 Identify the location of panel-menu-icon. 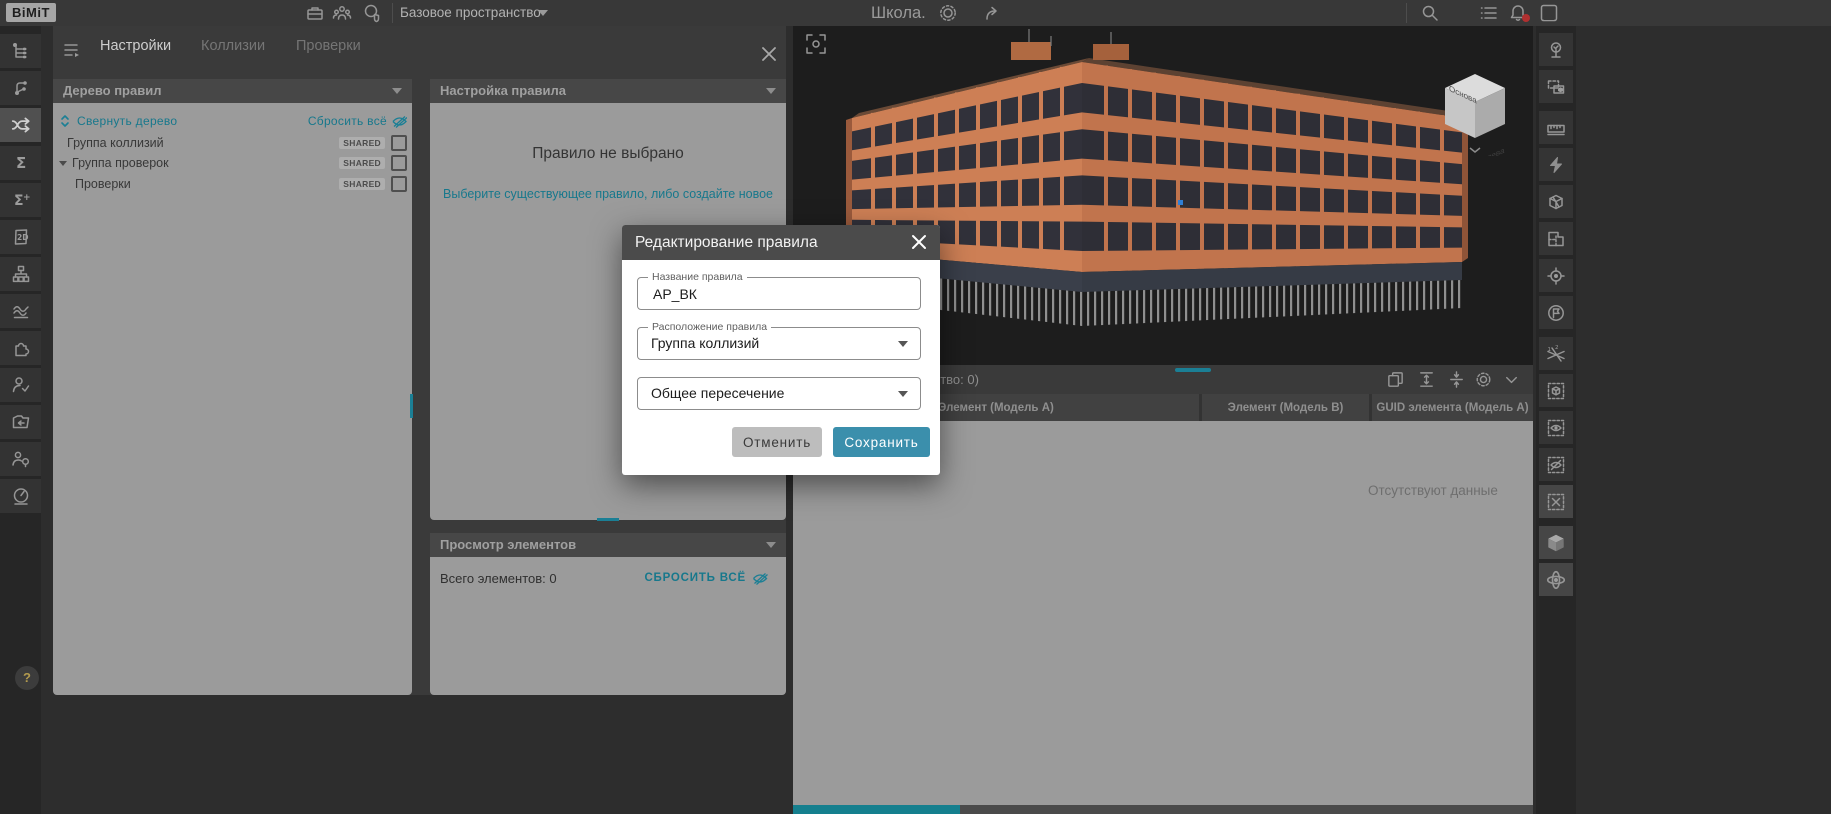
(73, 51).